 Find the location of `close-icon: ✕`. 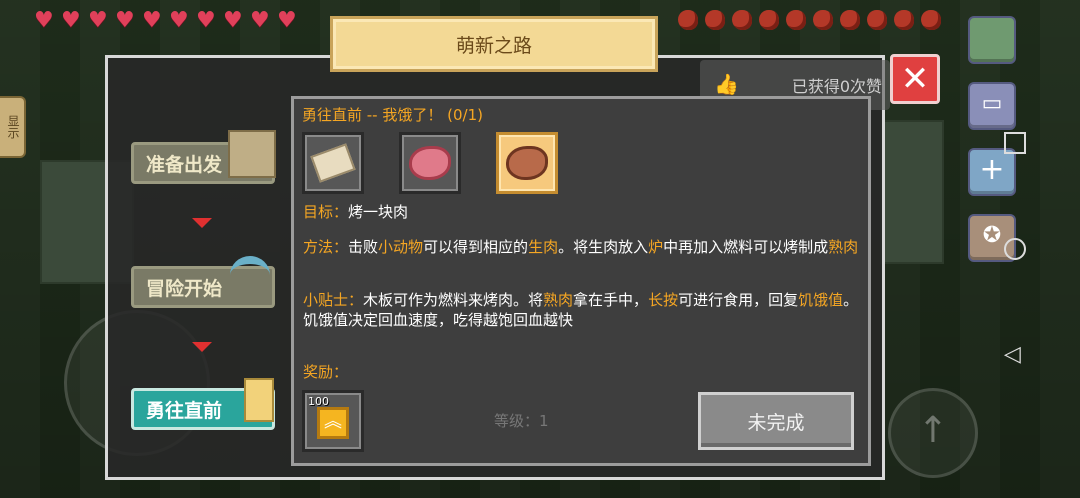

close-icon: ✕ is located at coordinates (915, 79).